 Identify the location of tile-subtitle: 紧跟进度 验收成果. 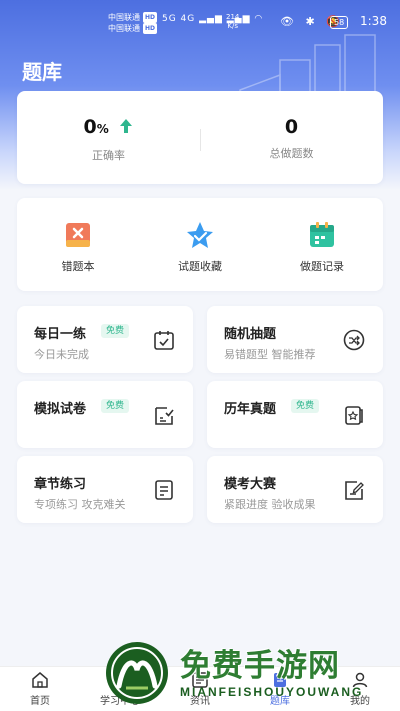
(270, 504).